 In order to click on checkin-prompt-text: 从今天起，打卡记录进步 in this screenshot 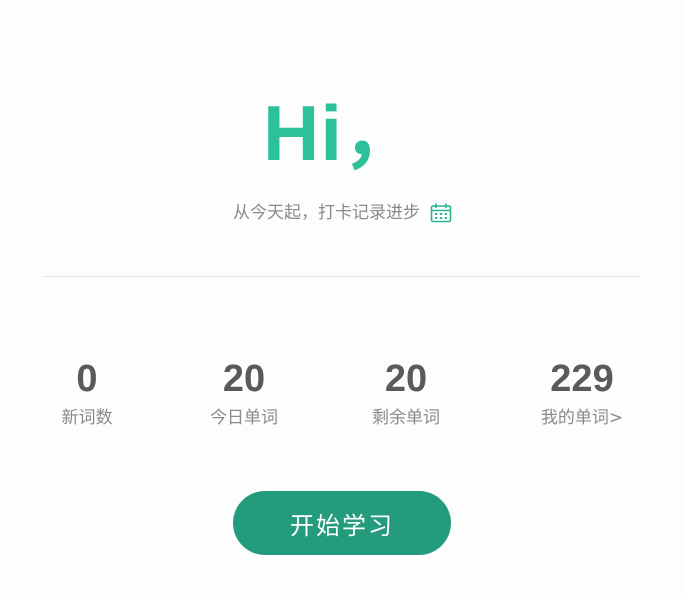, I will do `click(326, 213)`.